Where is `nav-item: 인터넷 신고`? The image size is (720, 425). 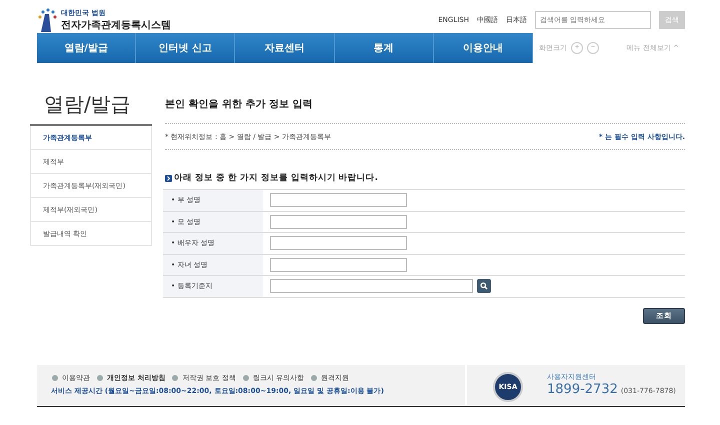
nav-item: 인터넷 신고 is located at coordinates (186, 48).